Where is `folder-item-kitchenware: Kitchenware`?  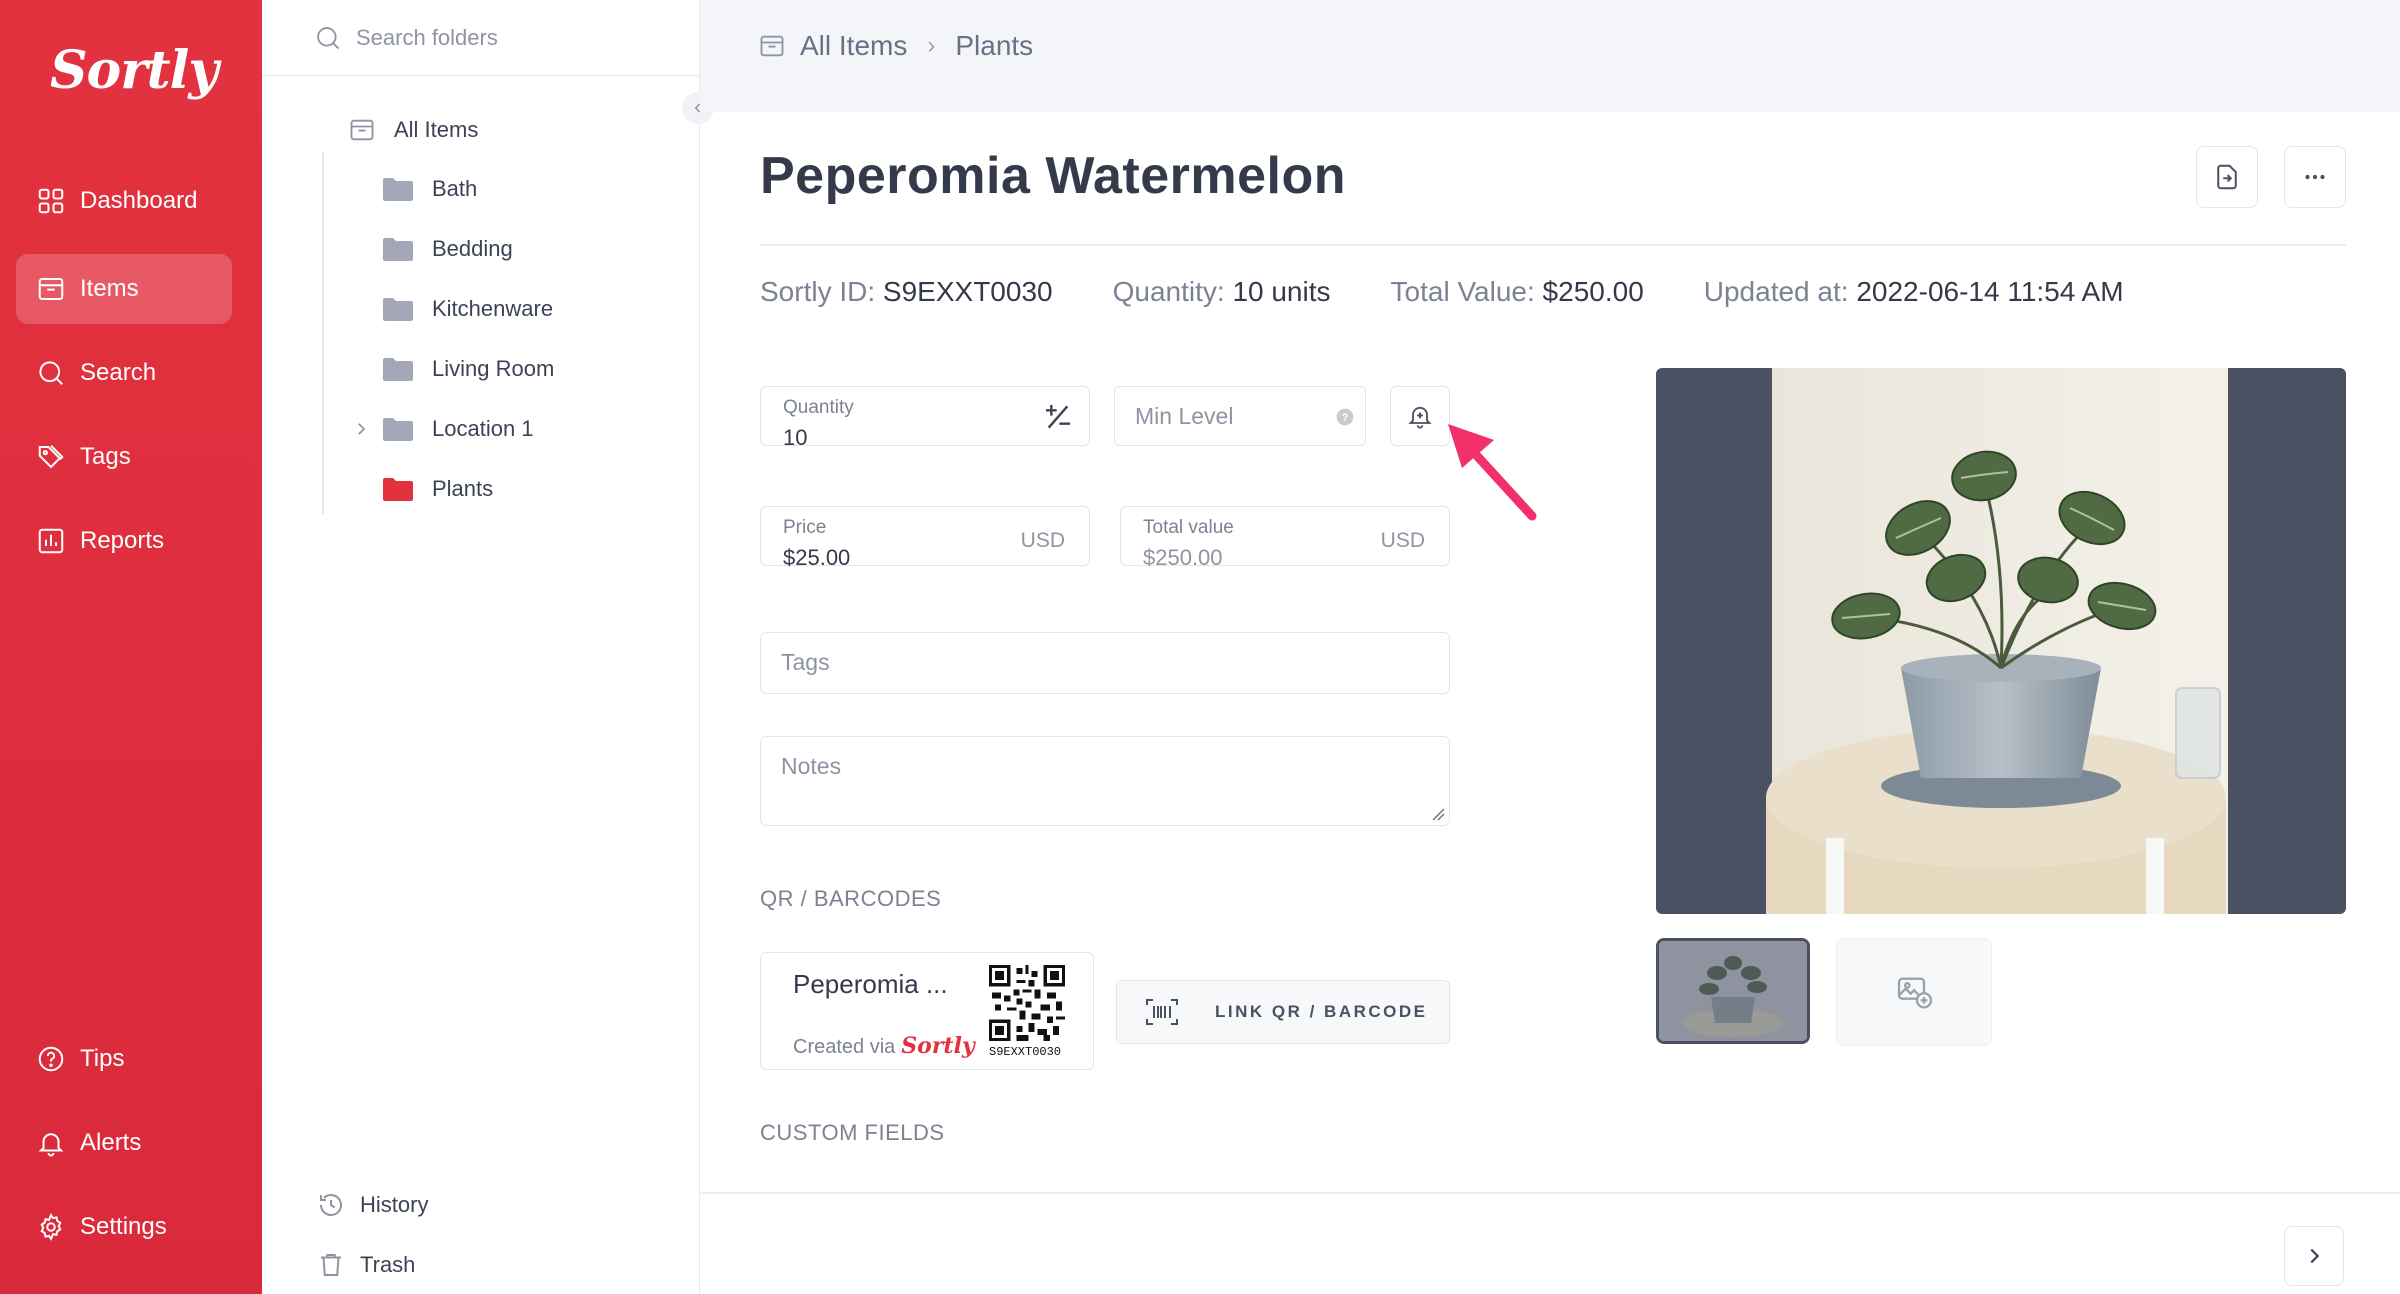 folder-item-kitchenware: Kitchenware is located at coordinates (467, 309).